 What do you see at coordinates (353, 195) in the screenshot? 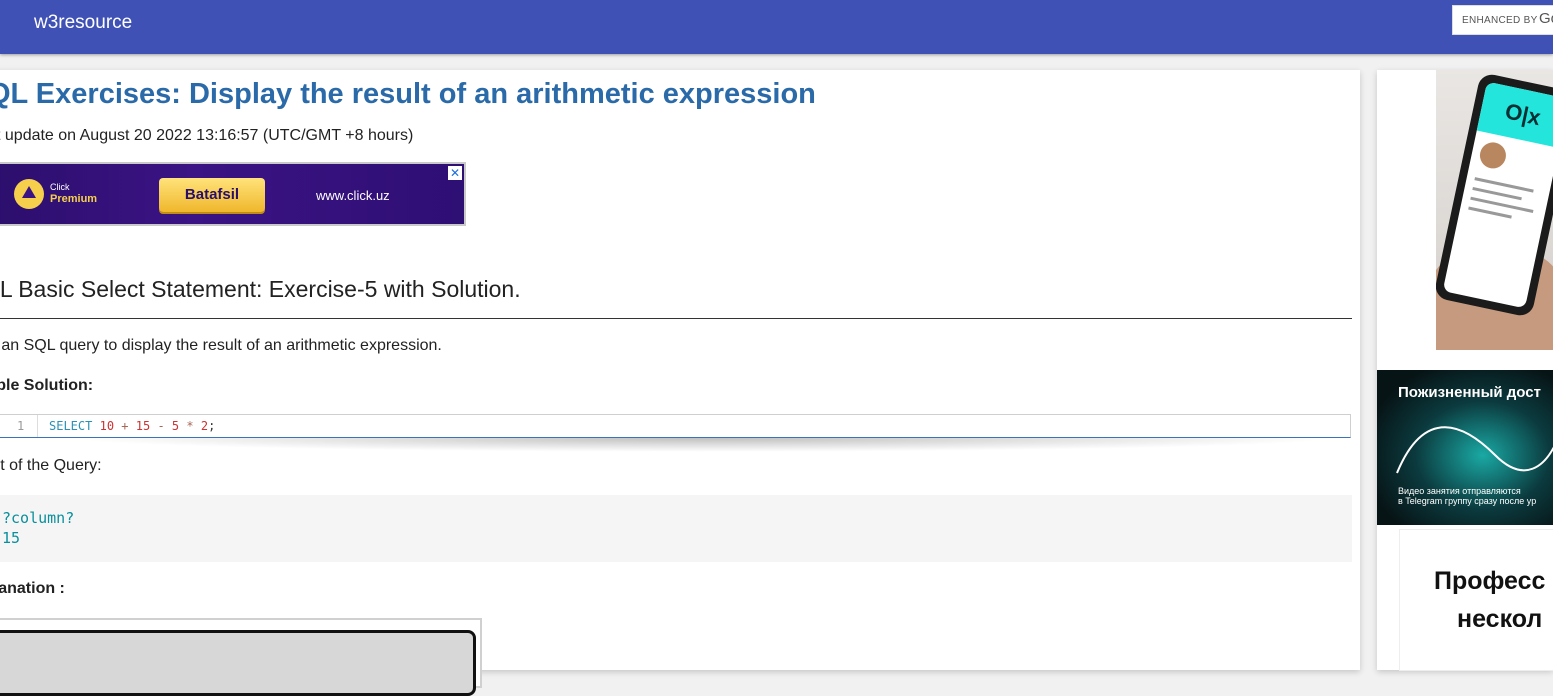
I see `ad-url: www.click.uz` at bounding box center [353, 195].